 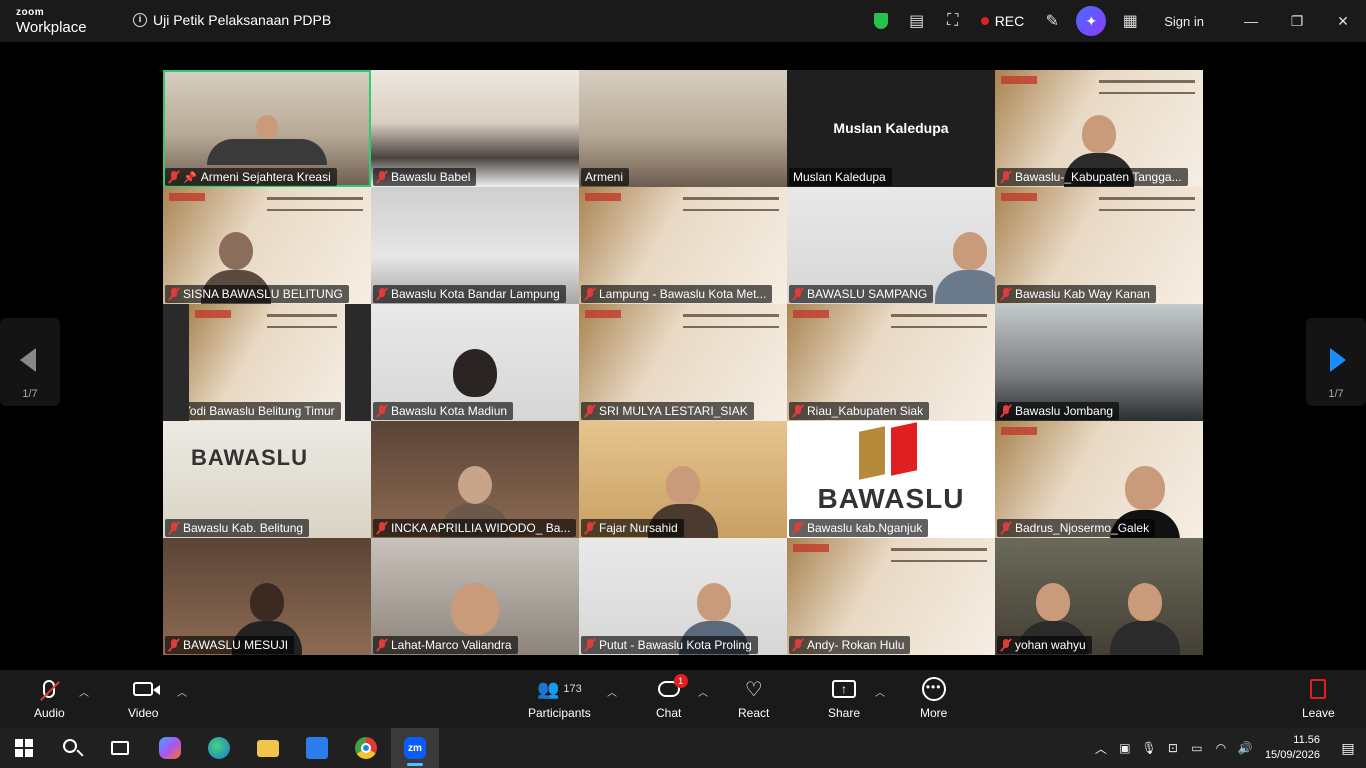 What do you see at coordinates (1318, 689) in the screenshot?
I see `leave-door-icon` at bounding box center [1318, 689].